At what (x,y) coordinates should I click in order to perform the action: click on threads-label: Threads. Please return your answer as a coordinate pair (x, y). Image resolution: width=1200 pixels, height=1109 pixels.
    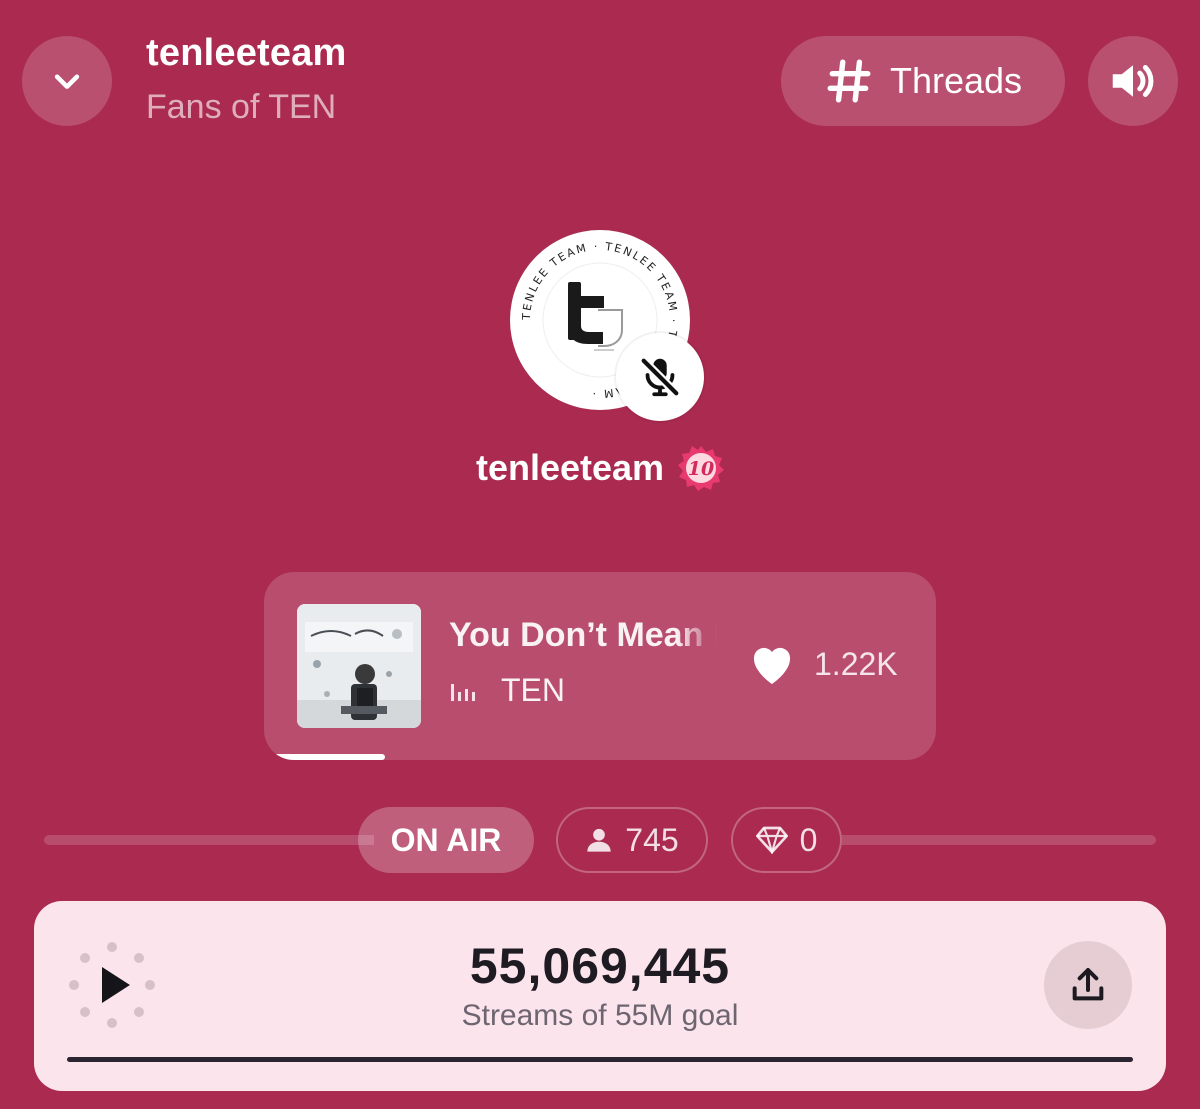
    Looking at the image, I should click on (956, 80).